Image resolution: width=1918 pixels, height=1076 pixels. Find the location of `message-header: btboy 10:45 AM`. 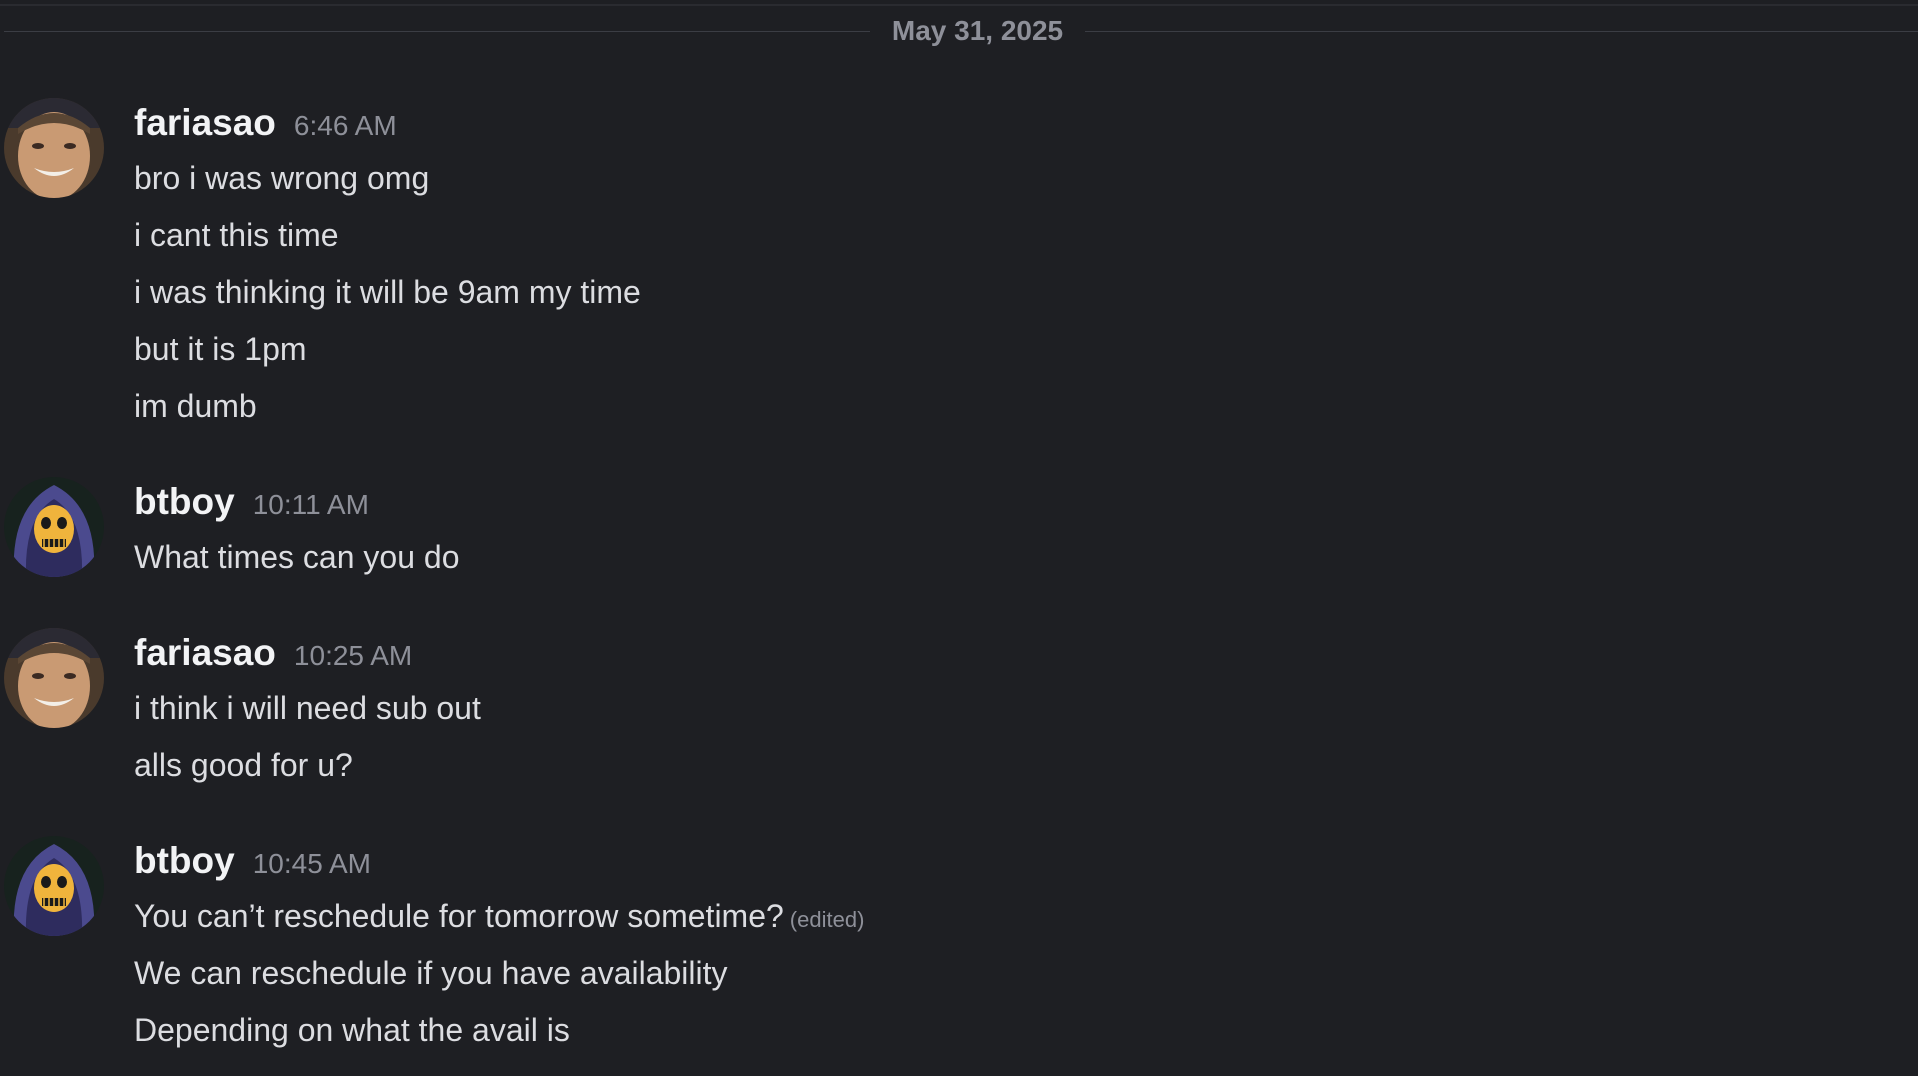

message-header: btboy 10:45 AM is located at coordinates (252, 861).